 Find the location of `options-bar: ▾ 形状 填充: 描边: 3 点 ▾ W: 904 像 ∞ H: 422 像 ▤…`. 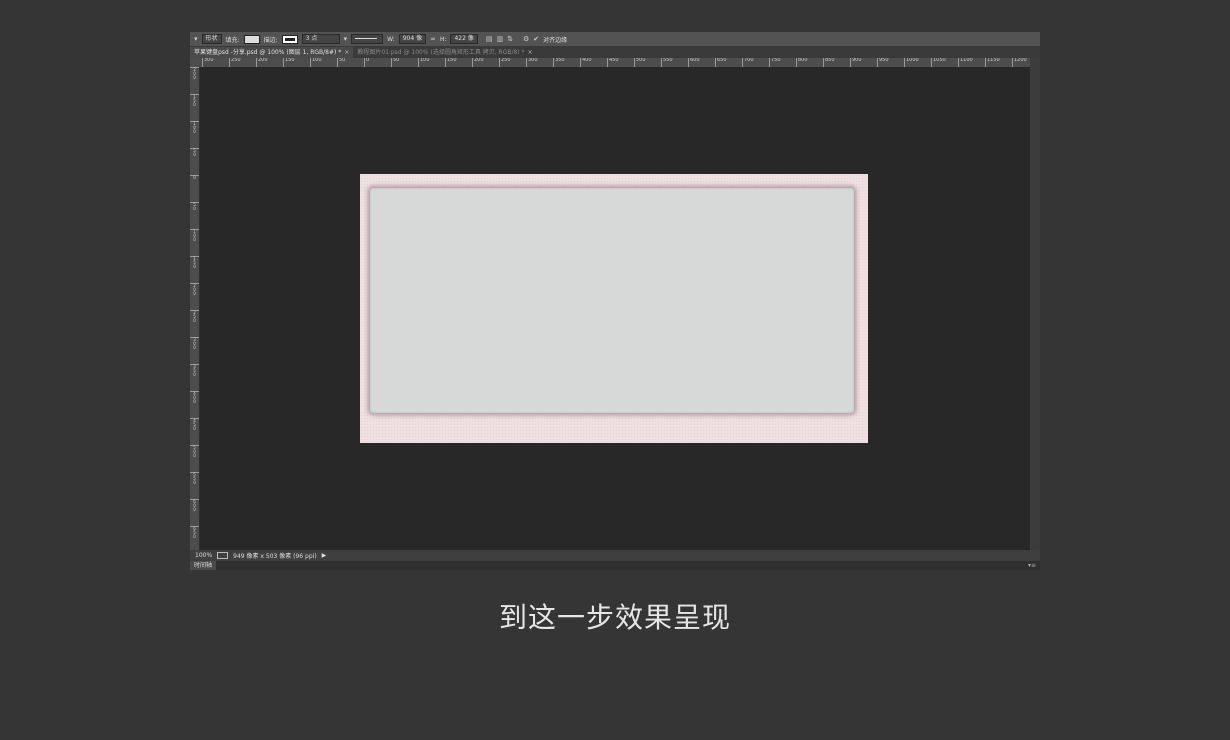

options-bar: ▾ 形状 填充: 描边: 3 点 ▾ W: 904 像 ∞ H: 422 像 ▤… is located at coordinates (615, 39).